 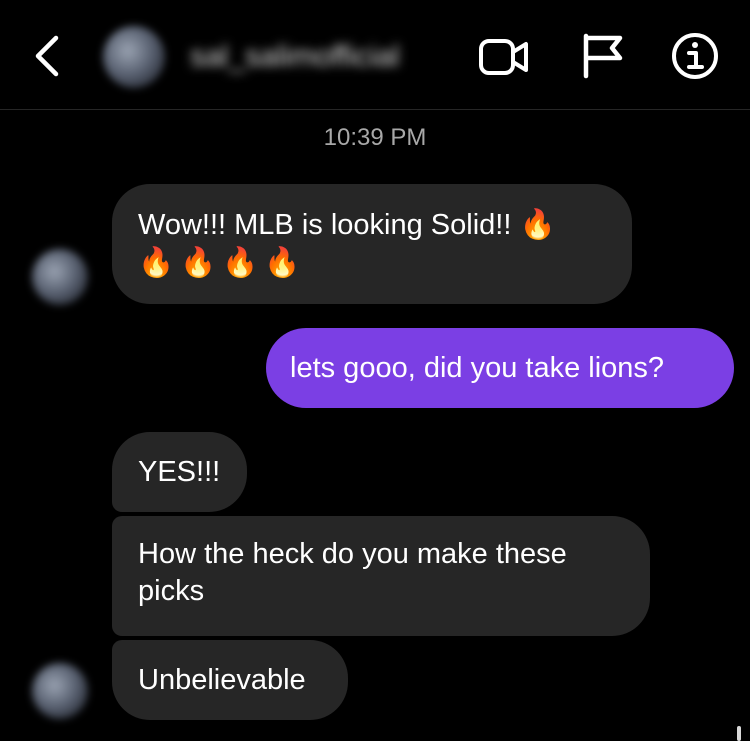 I want to click on message-bubble: YES!!!, so click(x=179, y=472).